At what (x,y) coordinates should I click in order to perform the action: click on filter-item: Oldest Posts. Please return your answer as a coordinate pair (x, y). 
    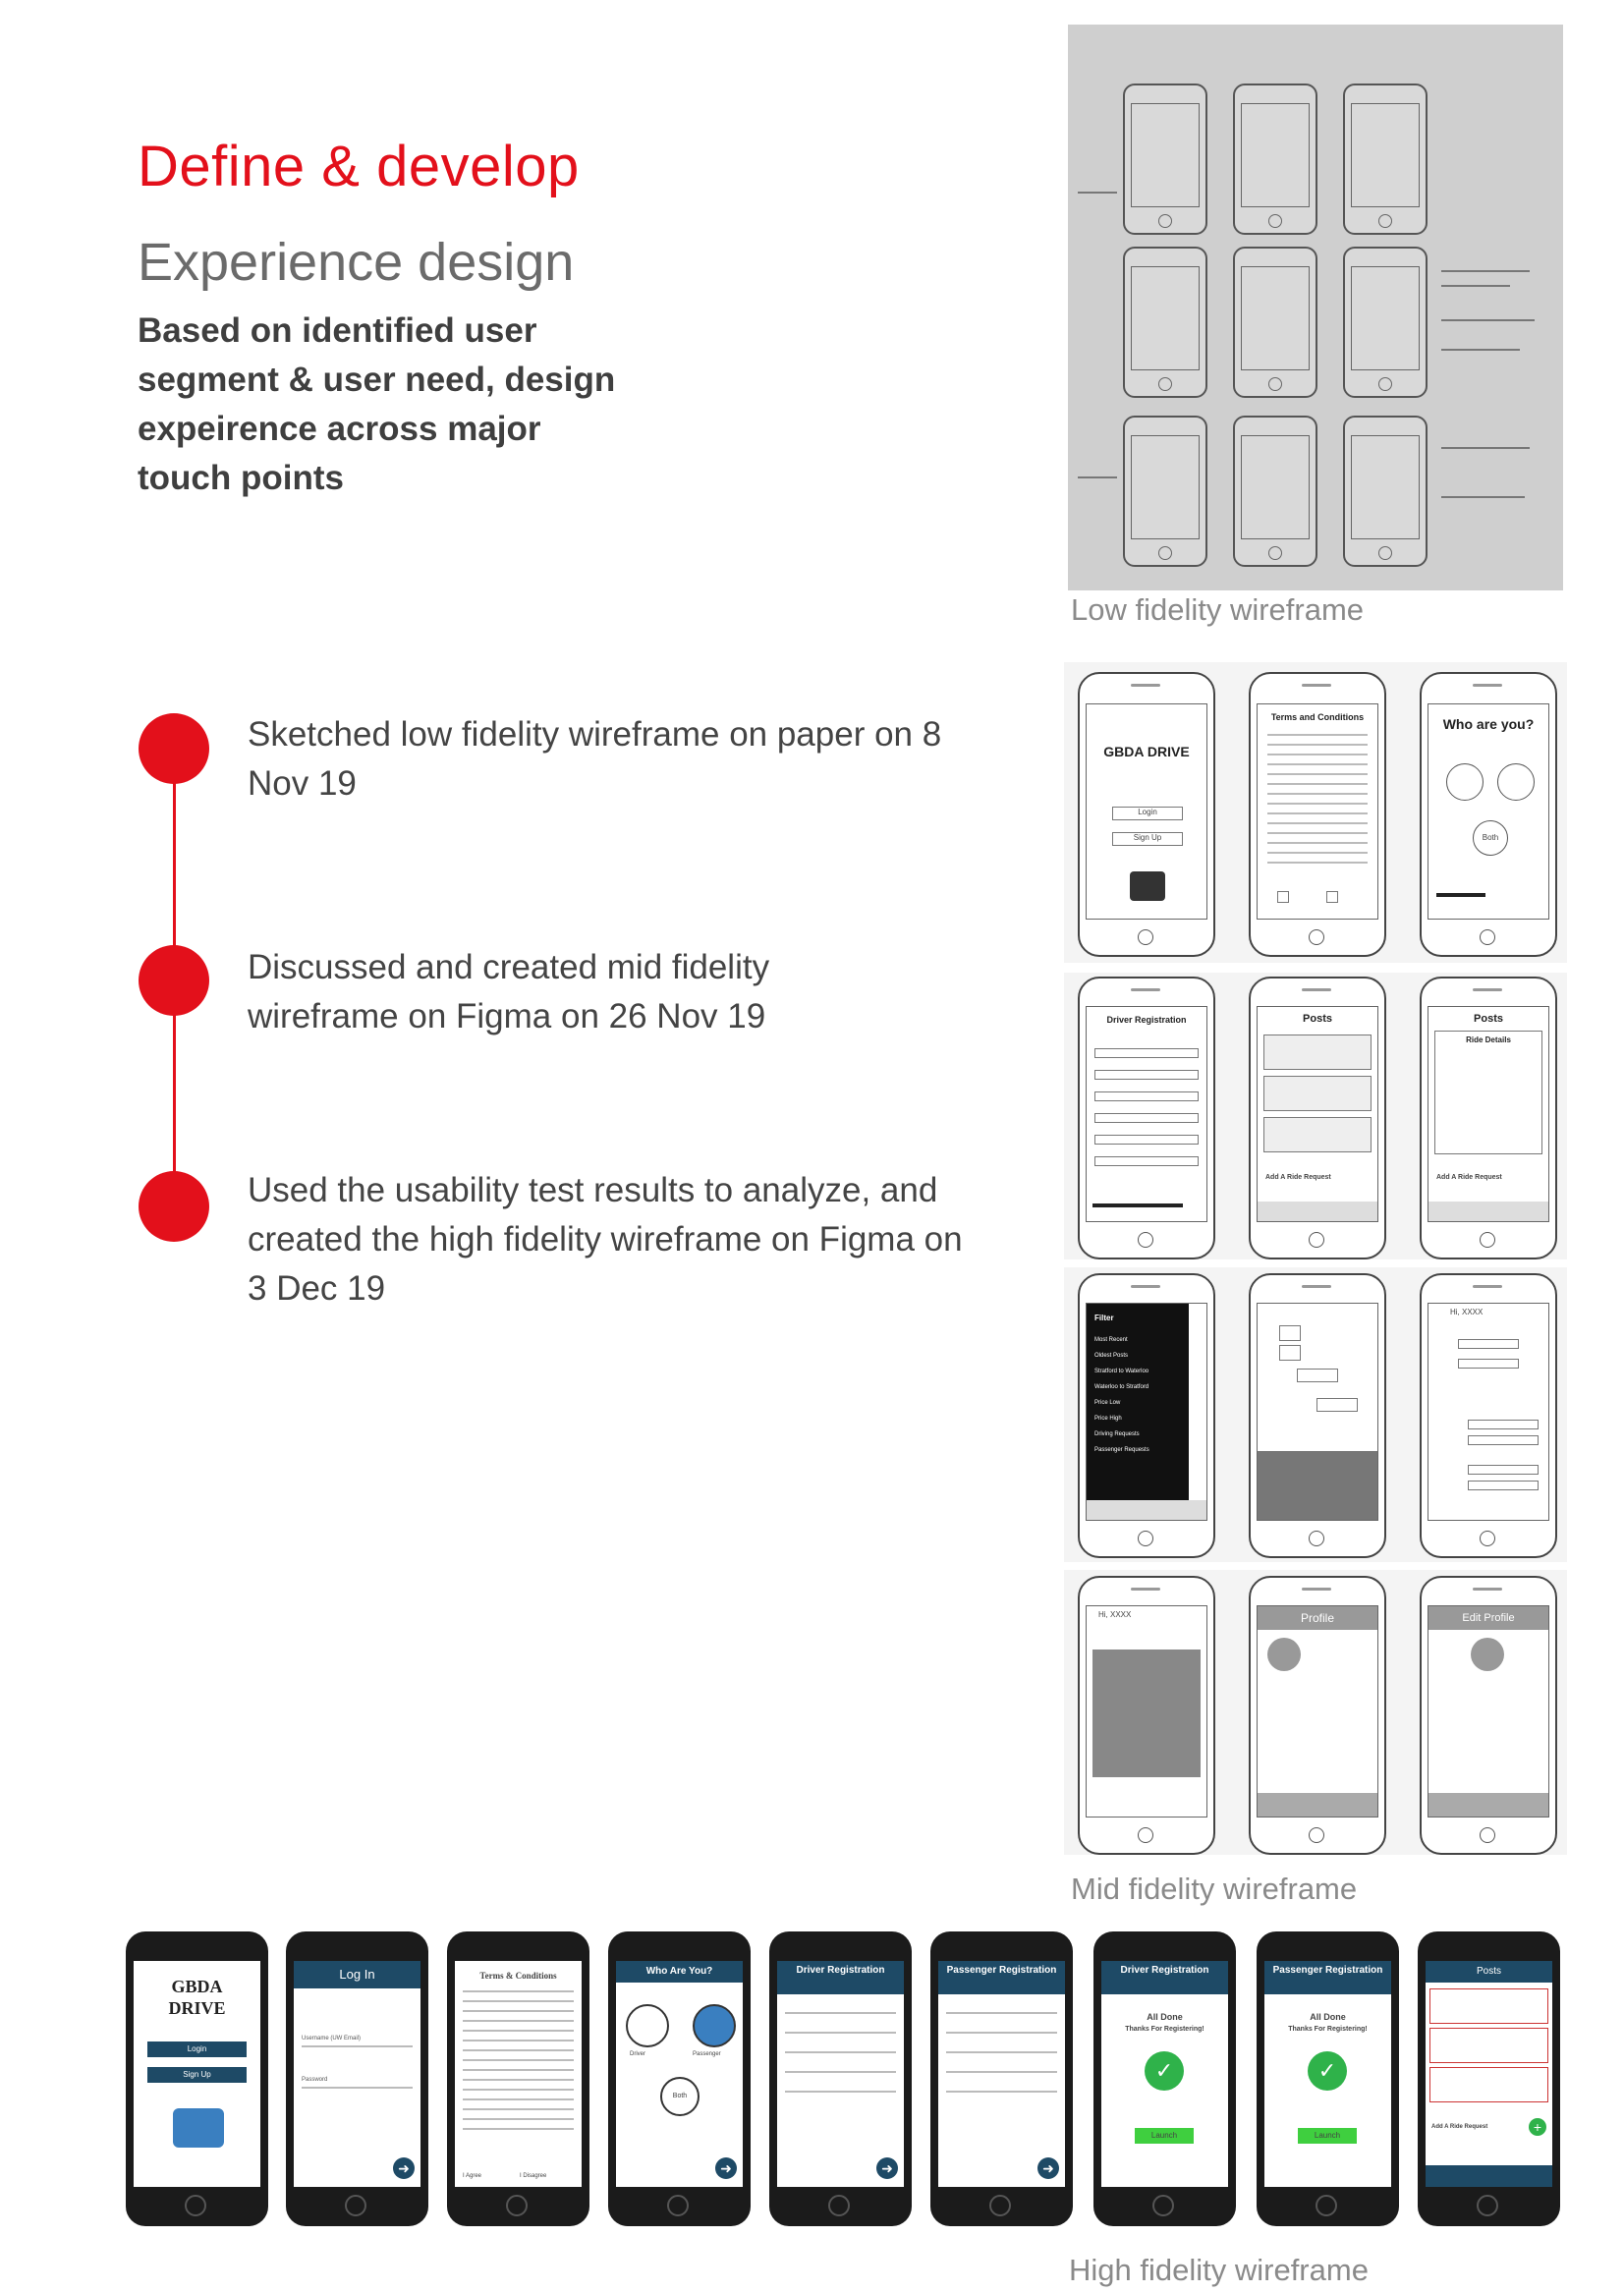
    Looking at the image, I should click on (1111, 1356).